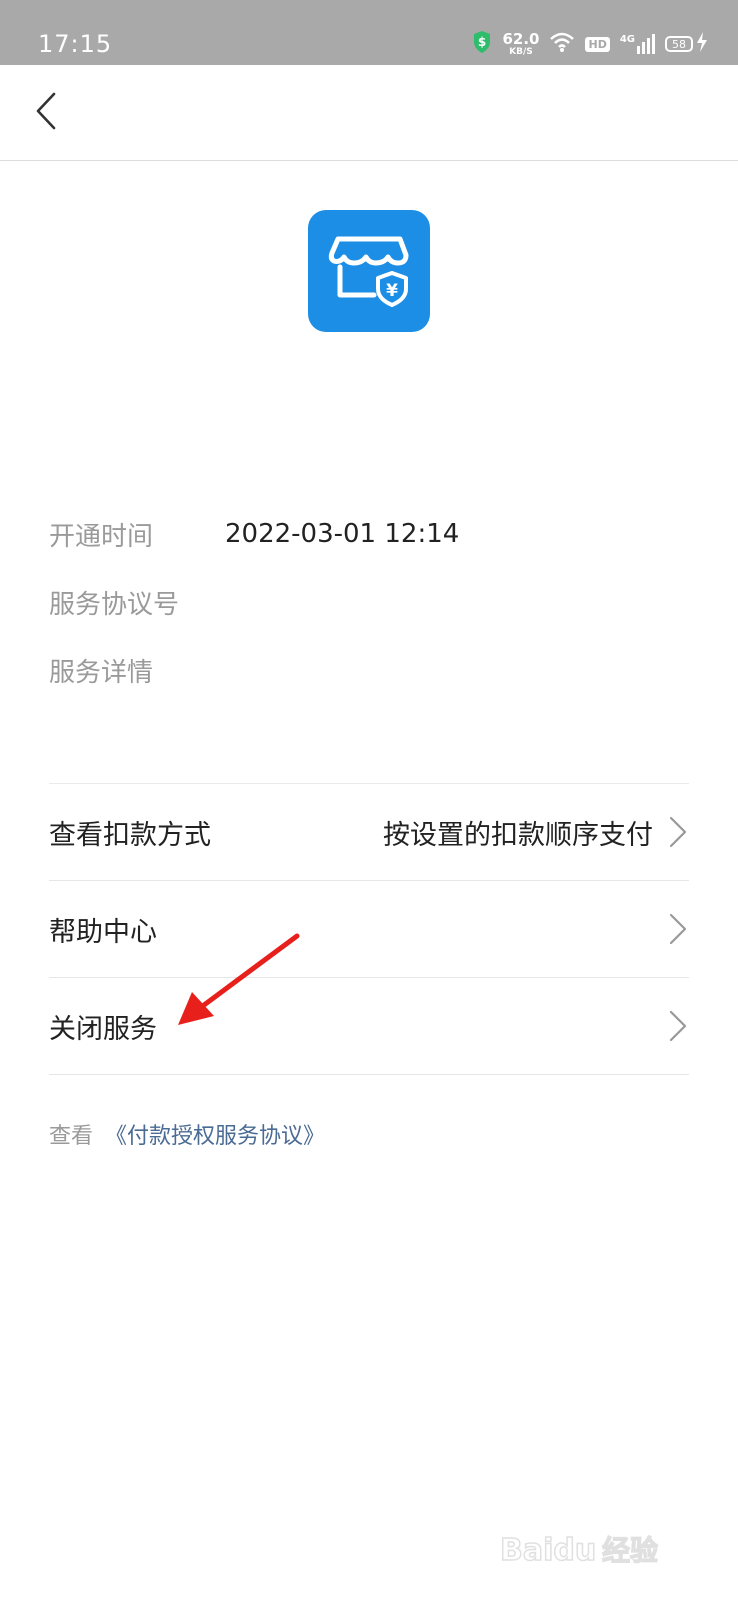 The width and height of the screenshot is (738, 1600). I want to click on battery-level: 58, so click(679, 44).